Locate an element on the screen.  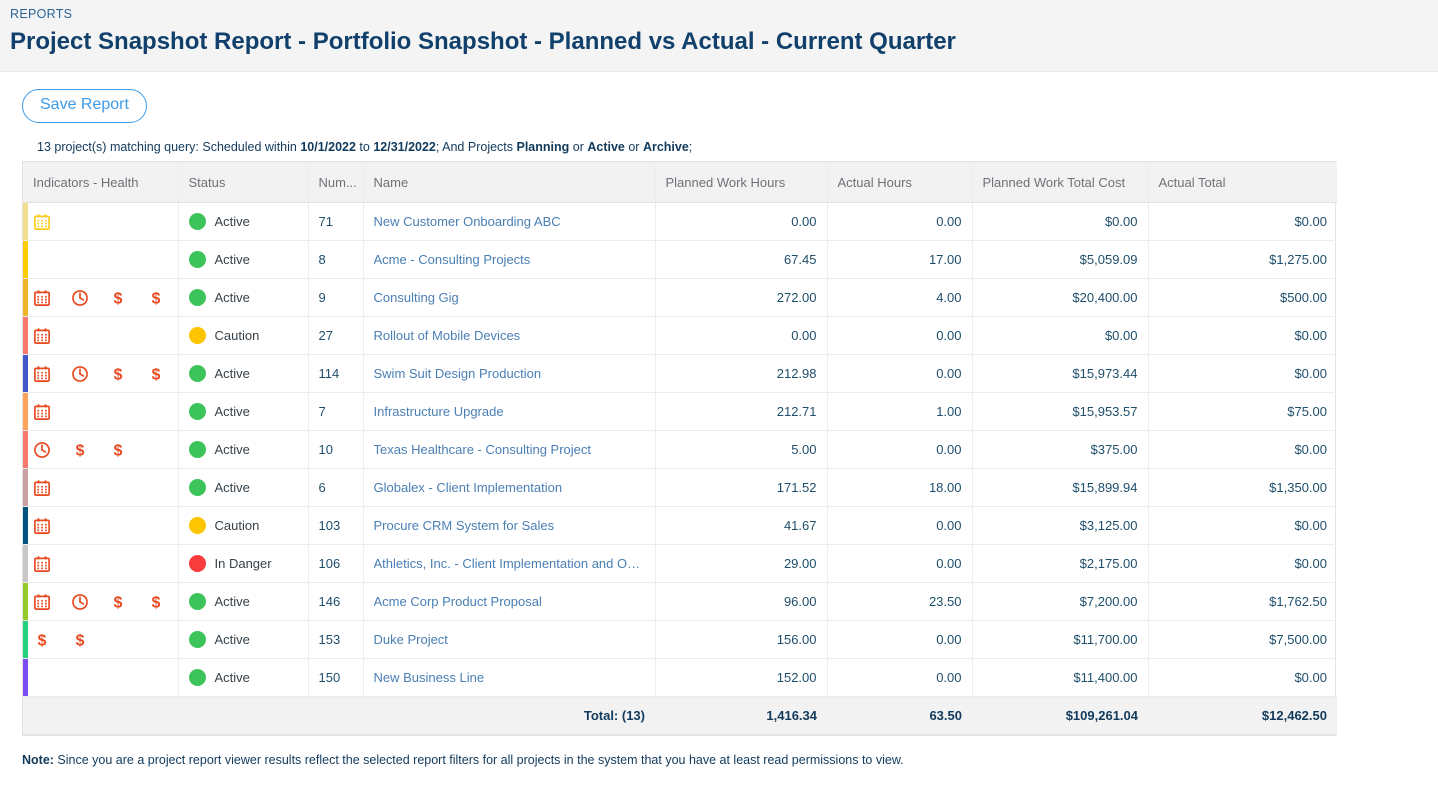
cell-project-number: 153 is located at coordinates (335, 639).